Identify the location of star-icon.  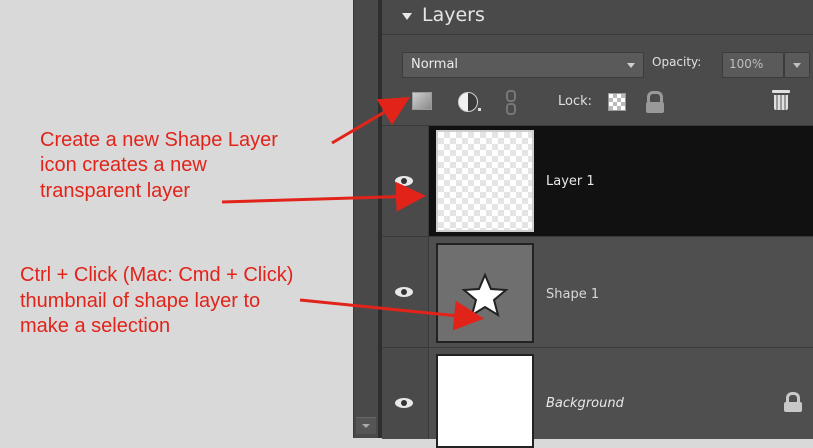
(485, 295).